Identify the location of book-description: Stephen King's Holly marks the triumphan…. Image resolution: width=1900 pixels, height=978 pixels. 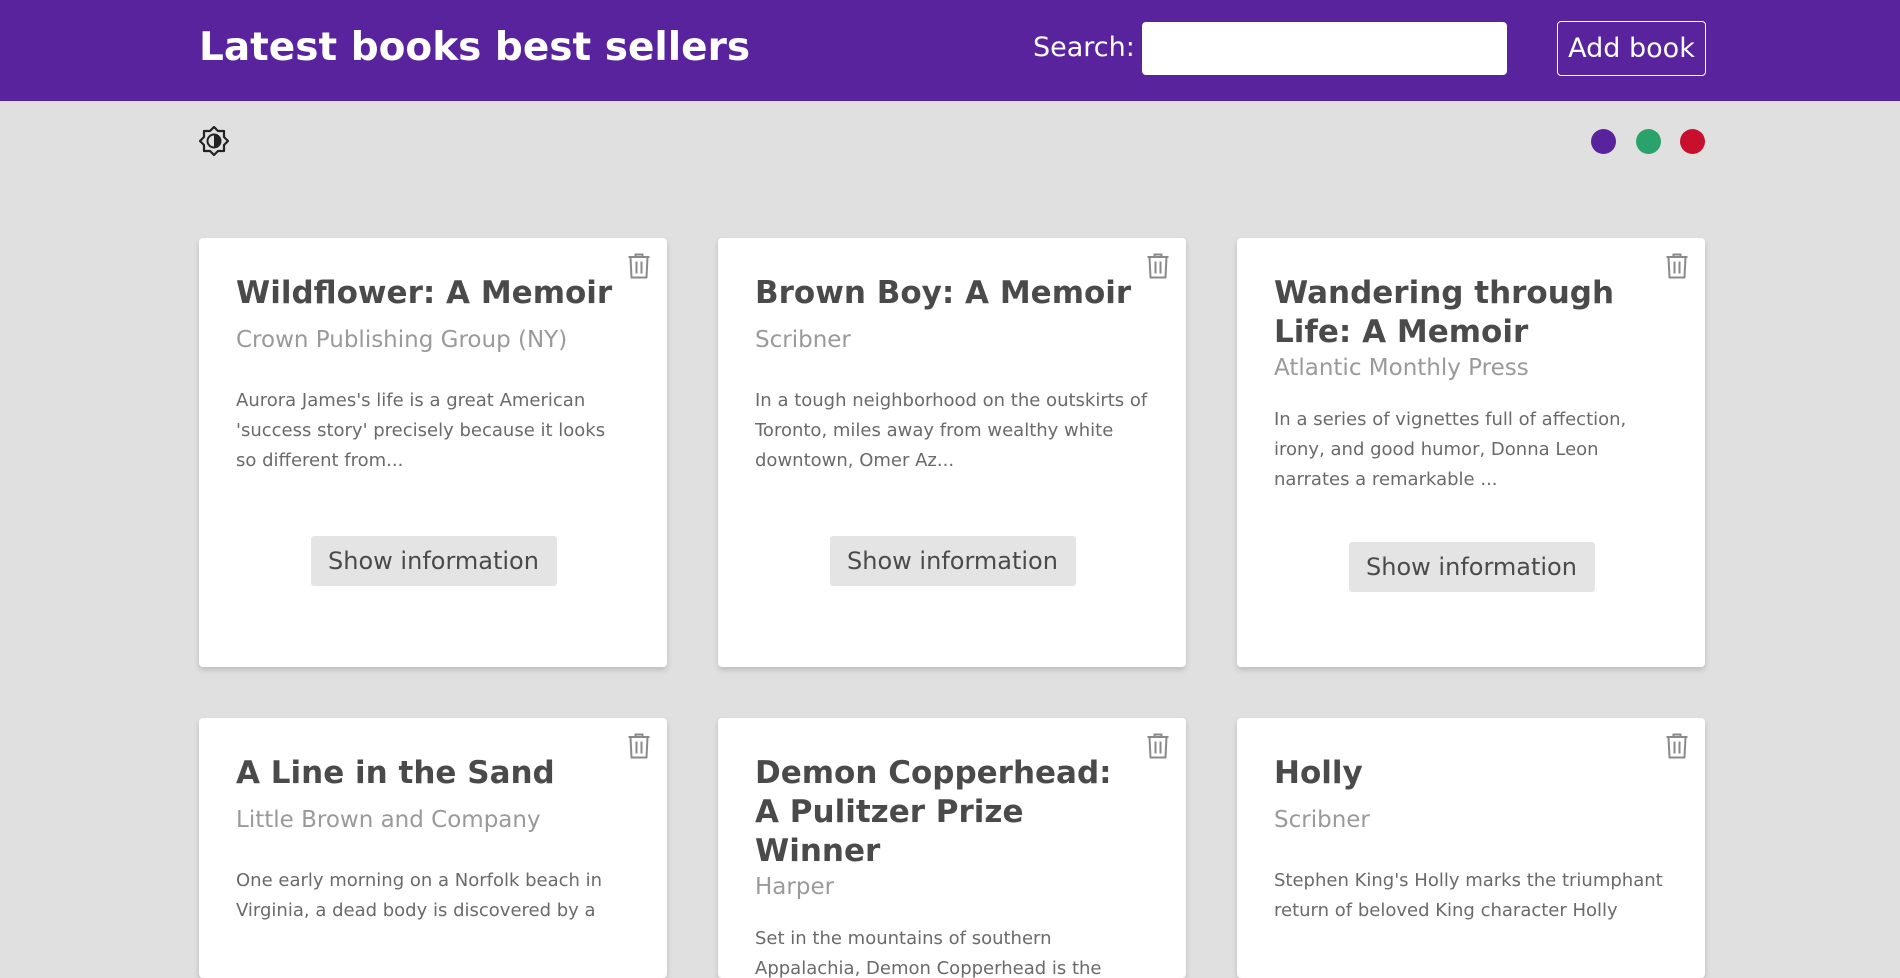
(1468, 895).